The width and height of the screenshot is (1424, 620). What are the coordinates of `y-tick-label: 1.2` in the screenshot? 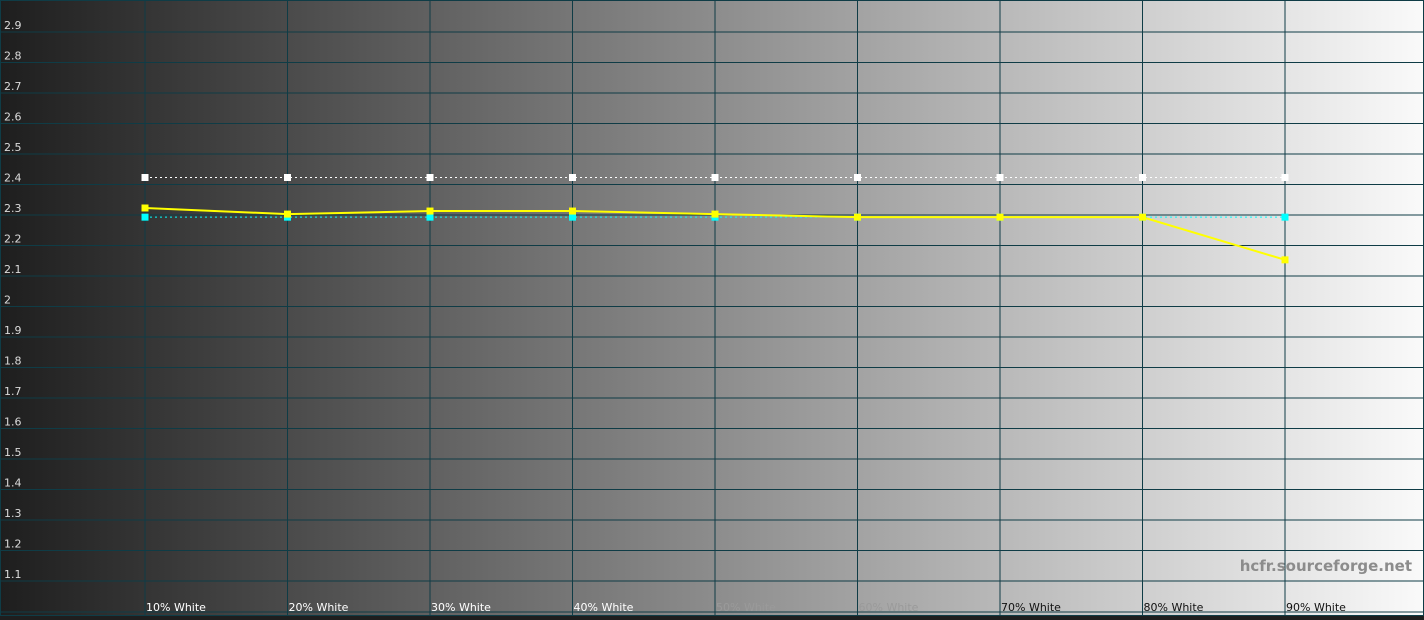 It's located at (13, 544).